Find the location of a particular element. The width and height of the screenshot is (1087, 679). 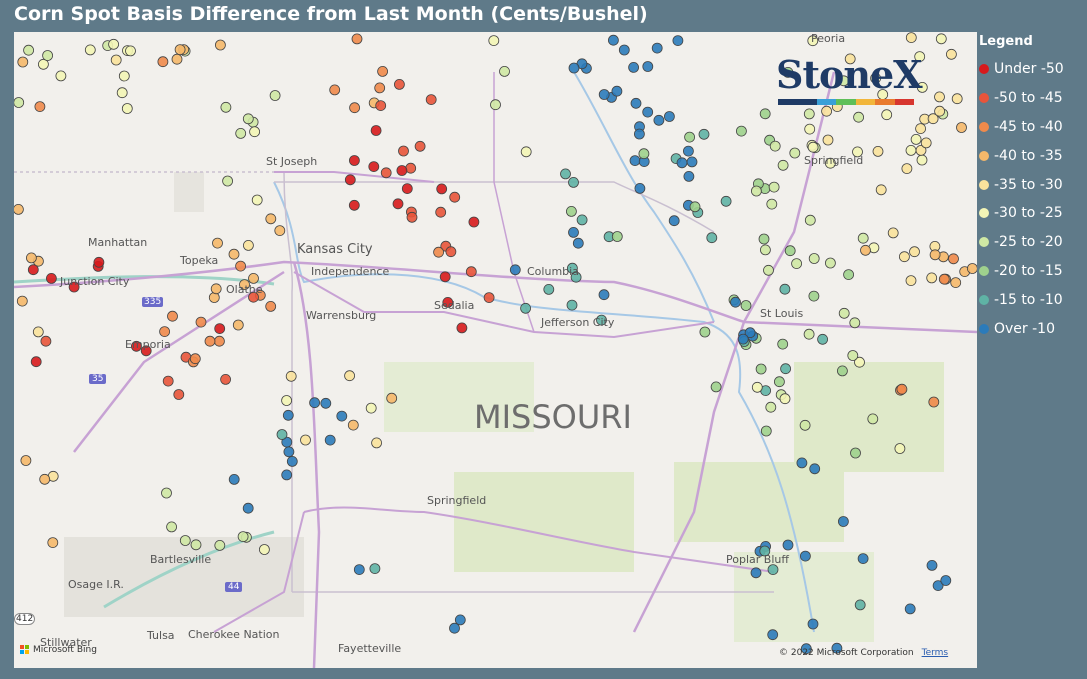

legend-item: -50 to -45 is located at coordinates (1030, 98).